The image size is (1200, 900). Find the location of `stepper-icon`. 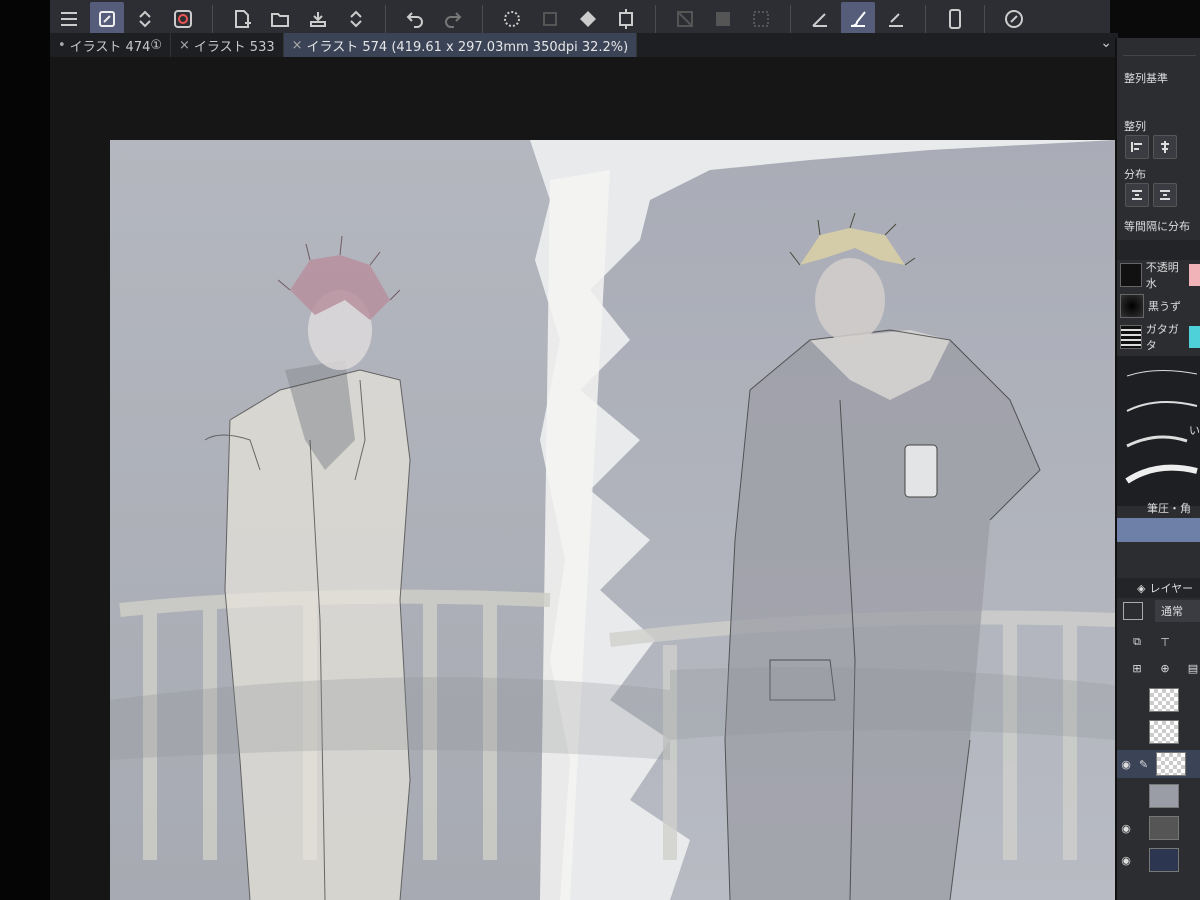

stepper-icon is located at coordinates (356, 19).